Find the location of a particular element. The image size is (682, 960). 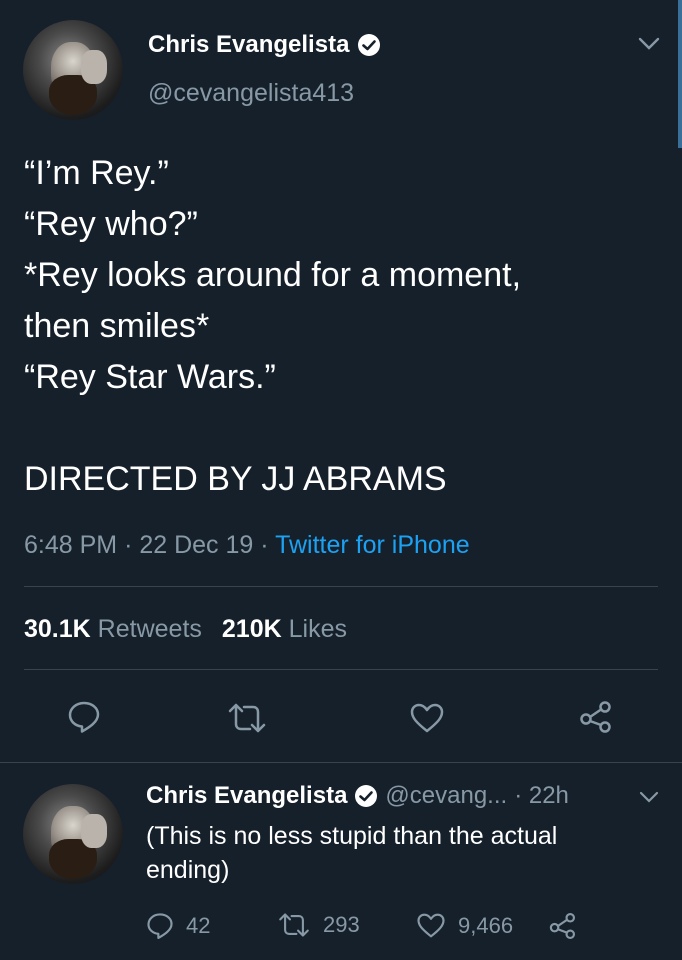

author-handle: @cevangelista413 is located at coordinates (251, 93).